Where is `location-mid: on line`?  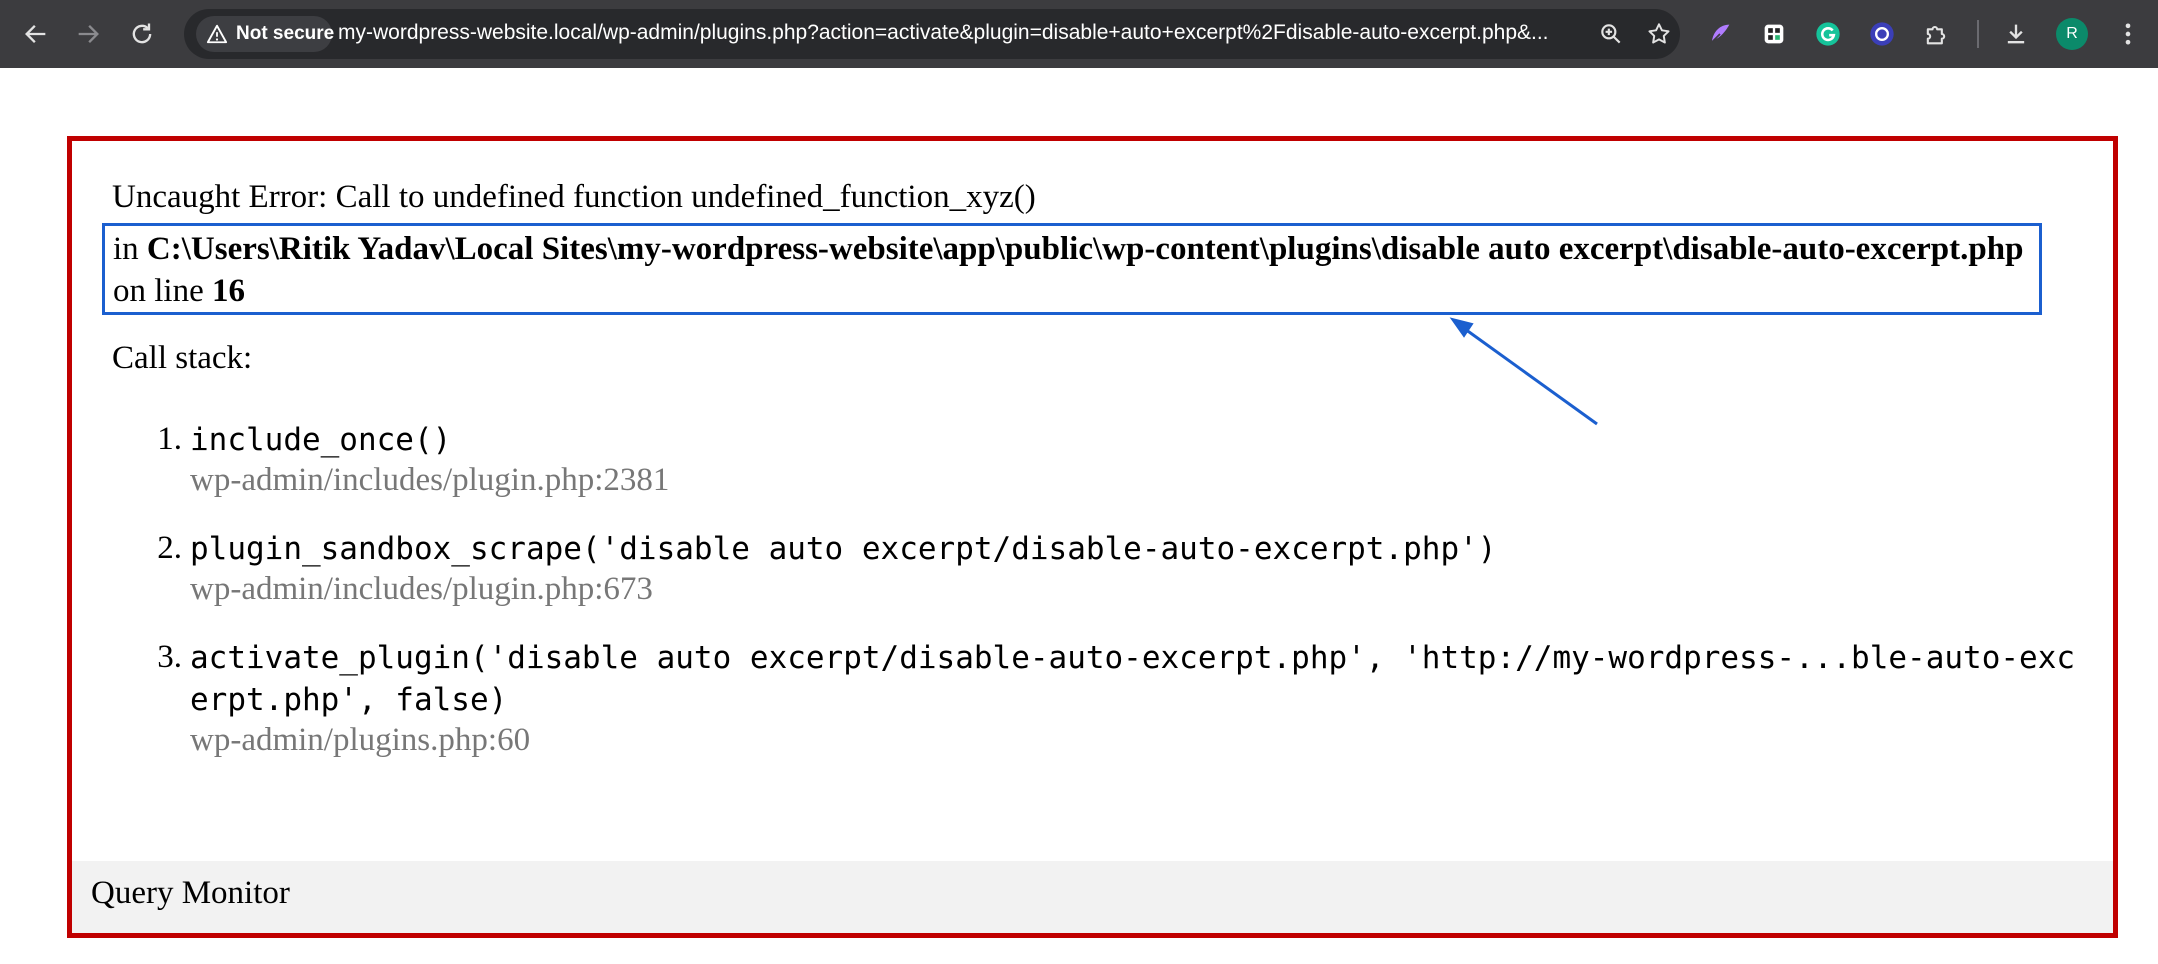
location-mid: on line is located at coordinates (162, 291).